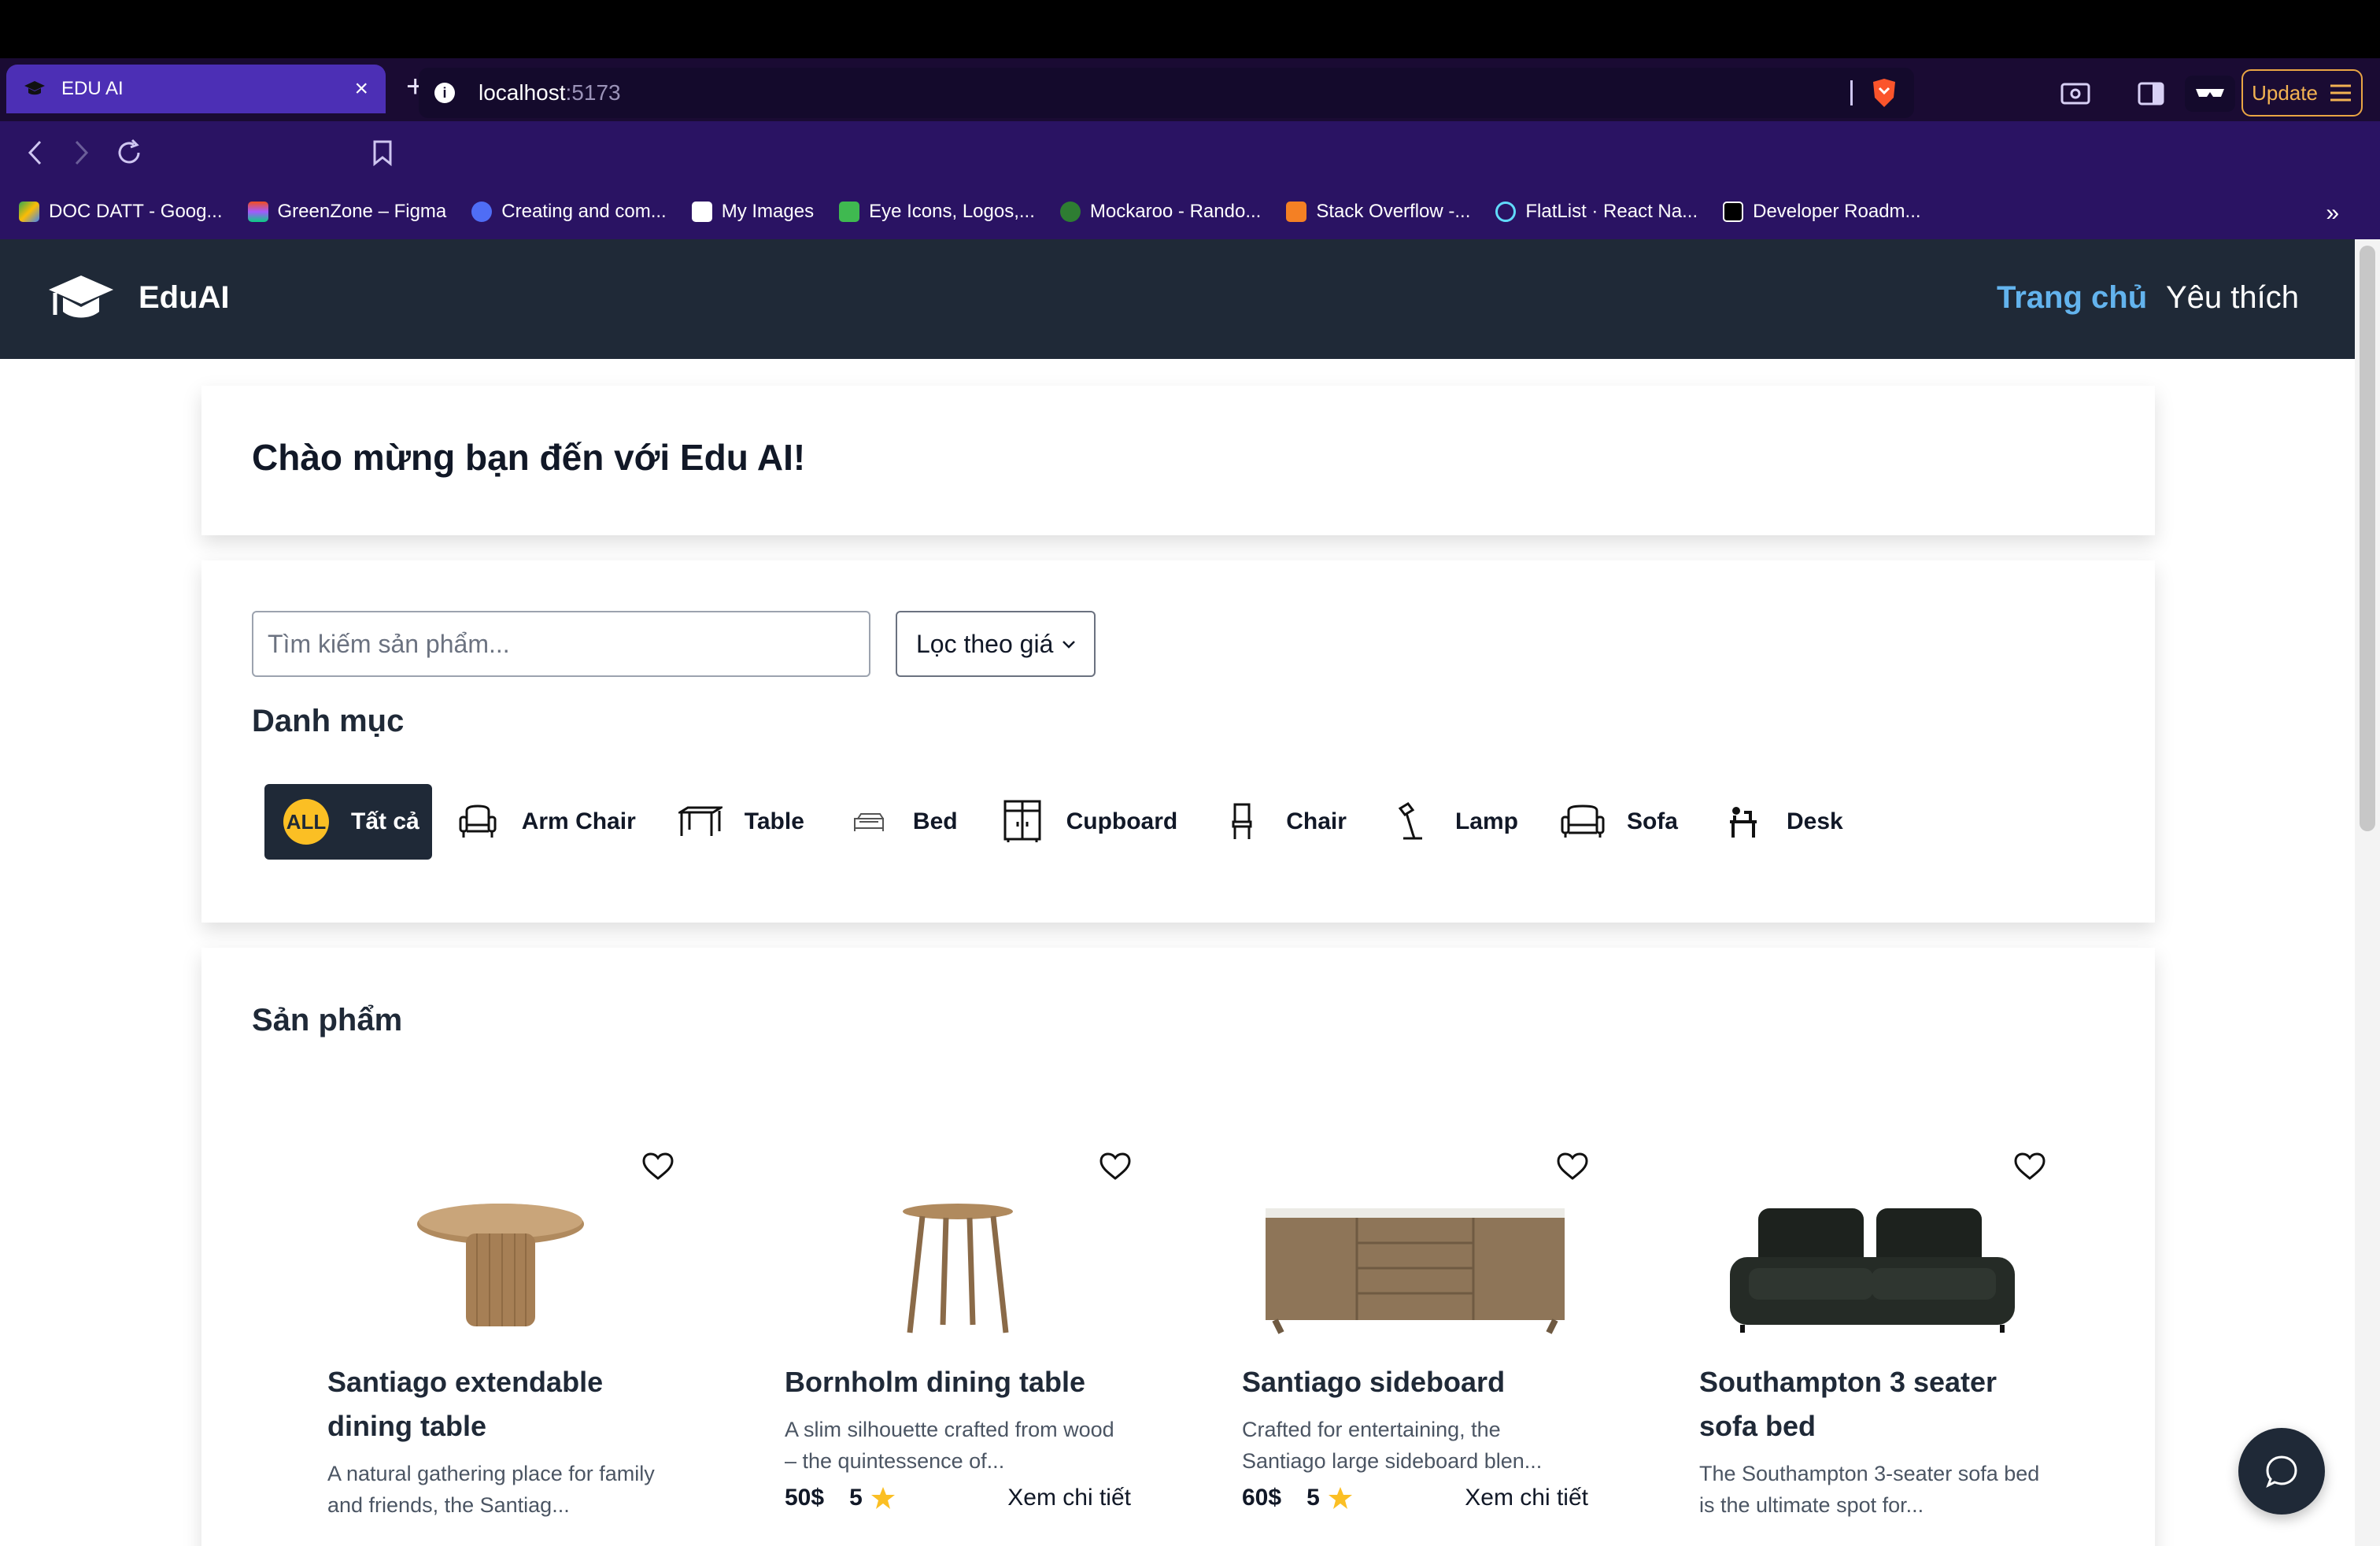 The height and width of the screenshot is (1546, 2380). I want to click on brand-name: EduAI, so click(184, 298).